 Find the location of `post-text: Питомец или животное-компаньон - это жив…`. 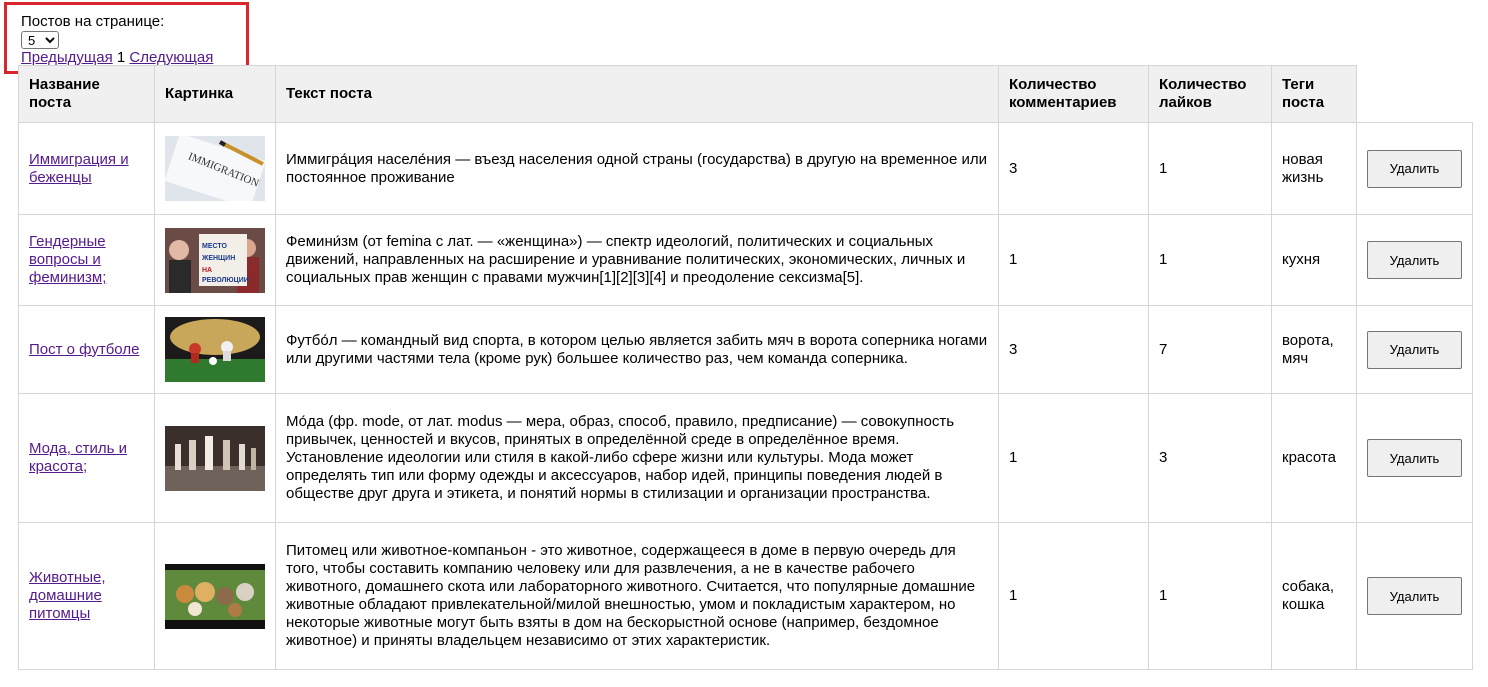

post-text: Питомец или животное-компаньон - это жив… is located at coordinates (637, 596).